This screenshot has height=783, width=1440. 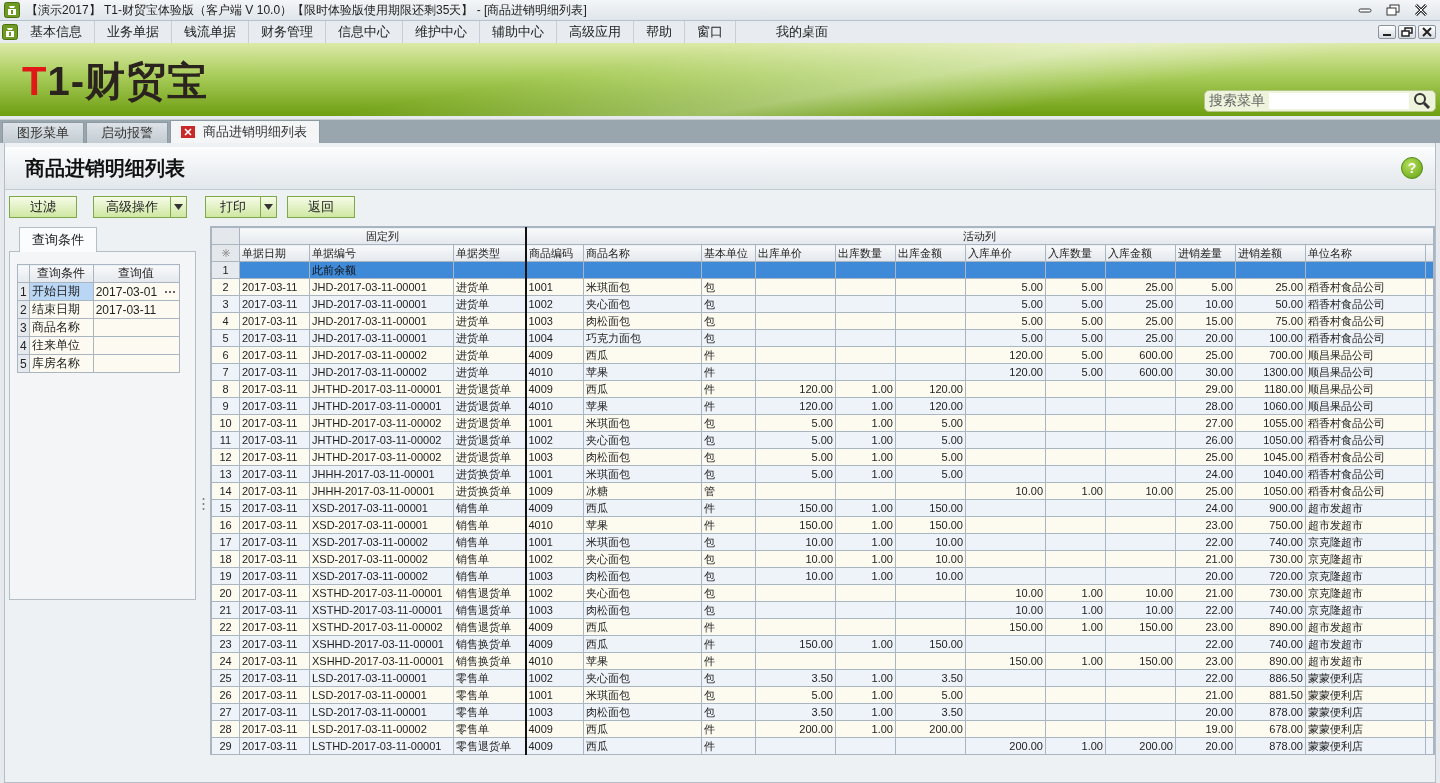 I want to click on table-row: 15 2017-03-11 XSD-2017-03-11-00001 销售单 4009 西瓜 件 150.00 1.00 150.00 24.00 900.00 超市发超市, so click(x=822, y=508).